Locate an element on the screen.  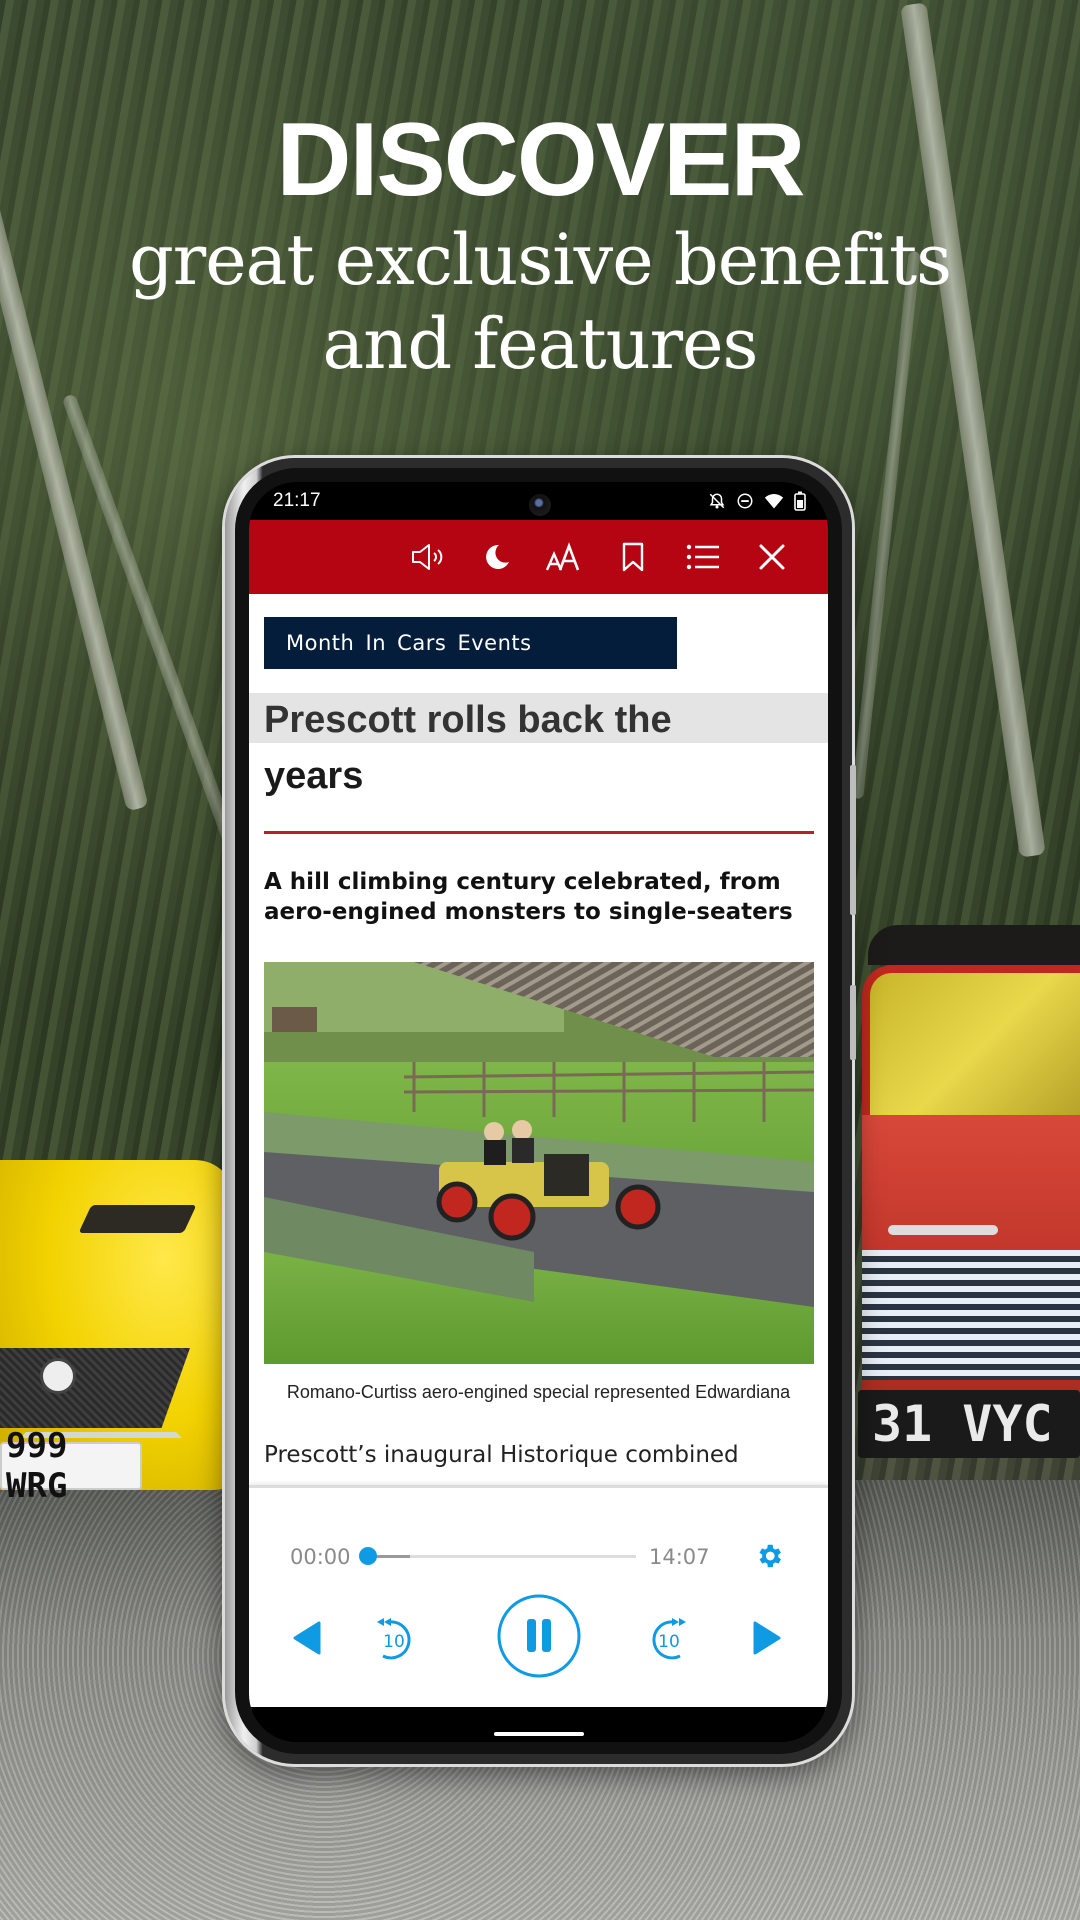
navigation-bar is located at coordinates (538, 1724).